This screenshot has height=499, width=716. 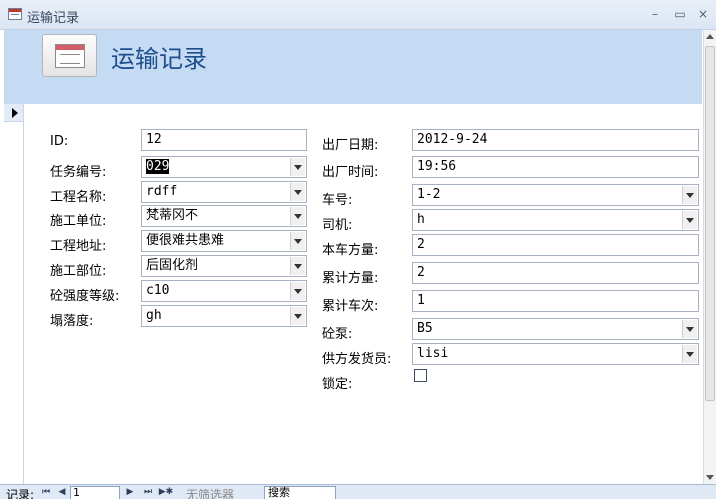 I want to click on cumulative-trips-label: 累计车次:, so click(x=350, y=306).